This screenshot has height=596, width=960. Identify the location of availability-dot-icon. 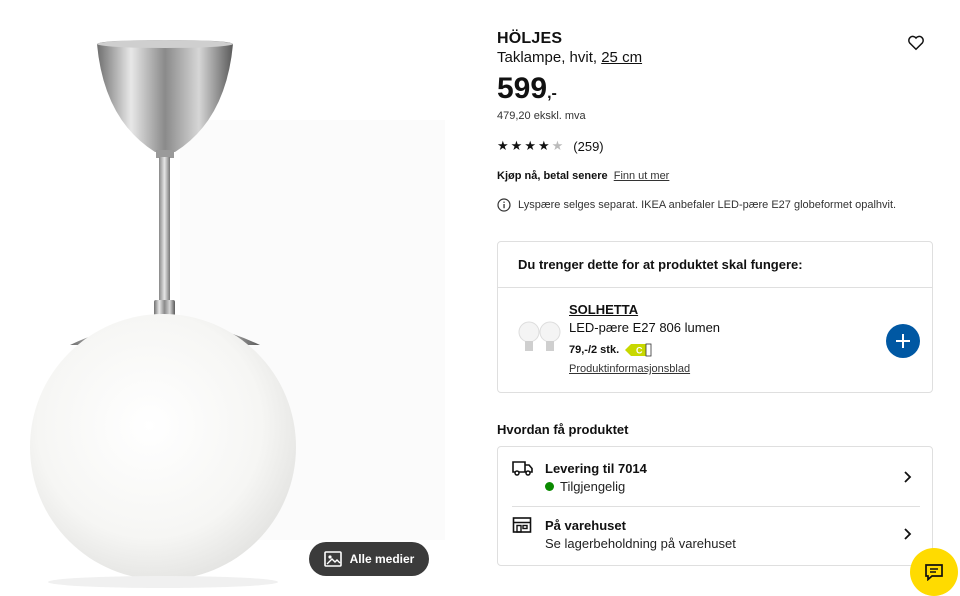
(549, 486).